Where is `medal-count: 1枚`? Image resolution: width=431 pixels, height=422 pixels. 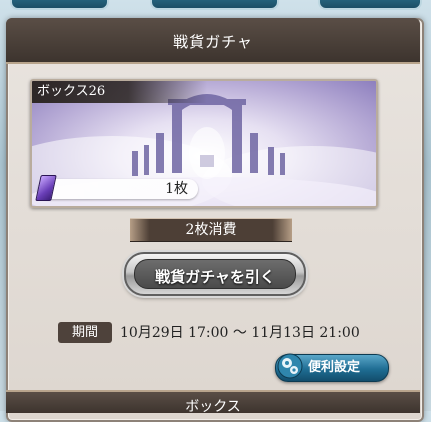 medal-count: 1枚 is located at coordinates (176, 189).